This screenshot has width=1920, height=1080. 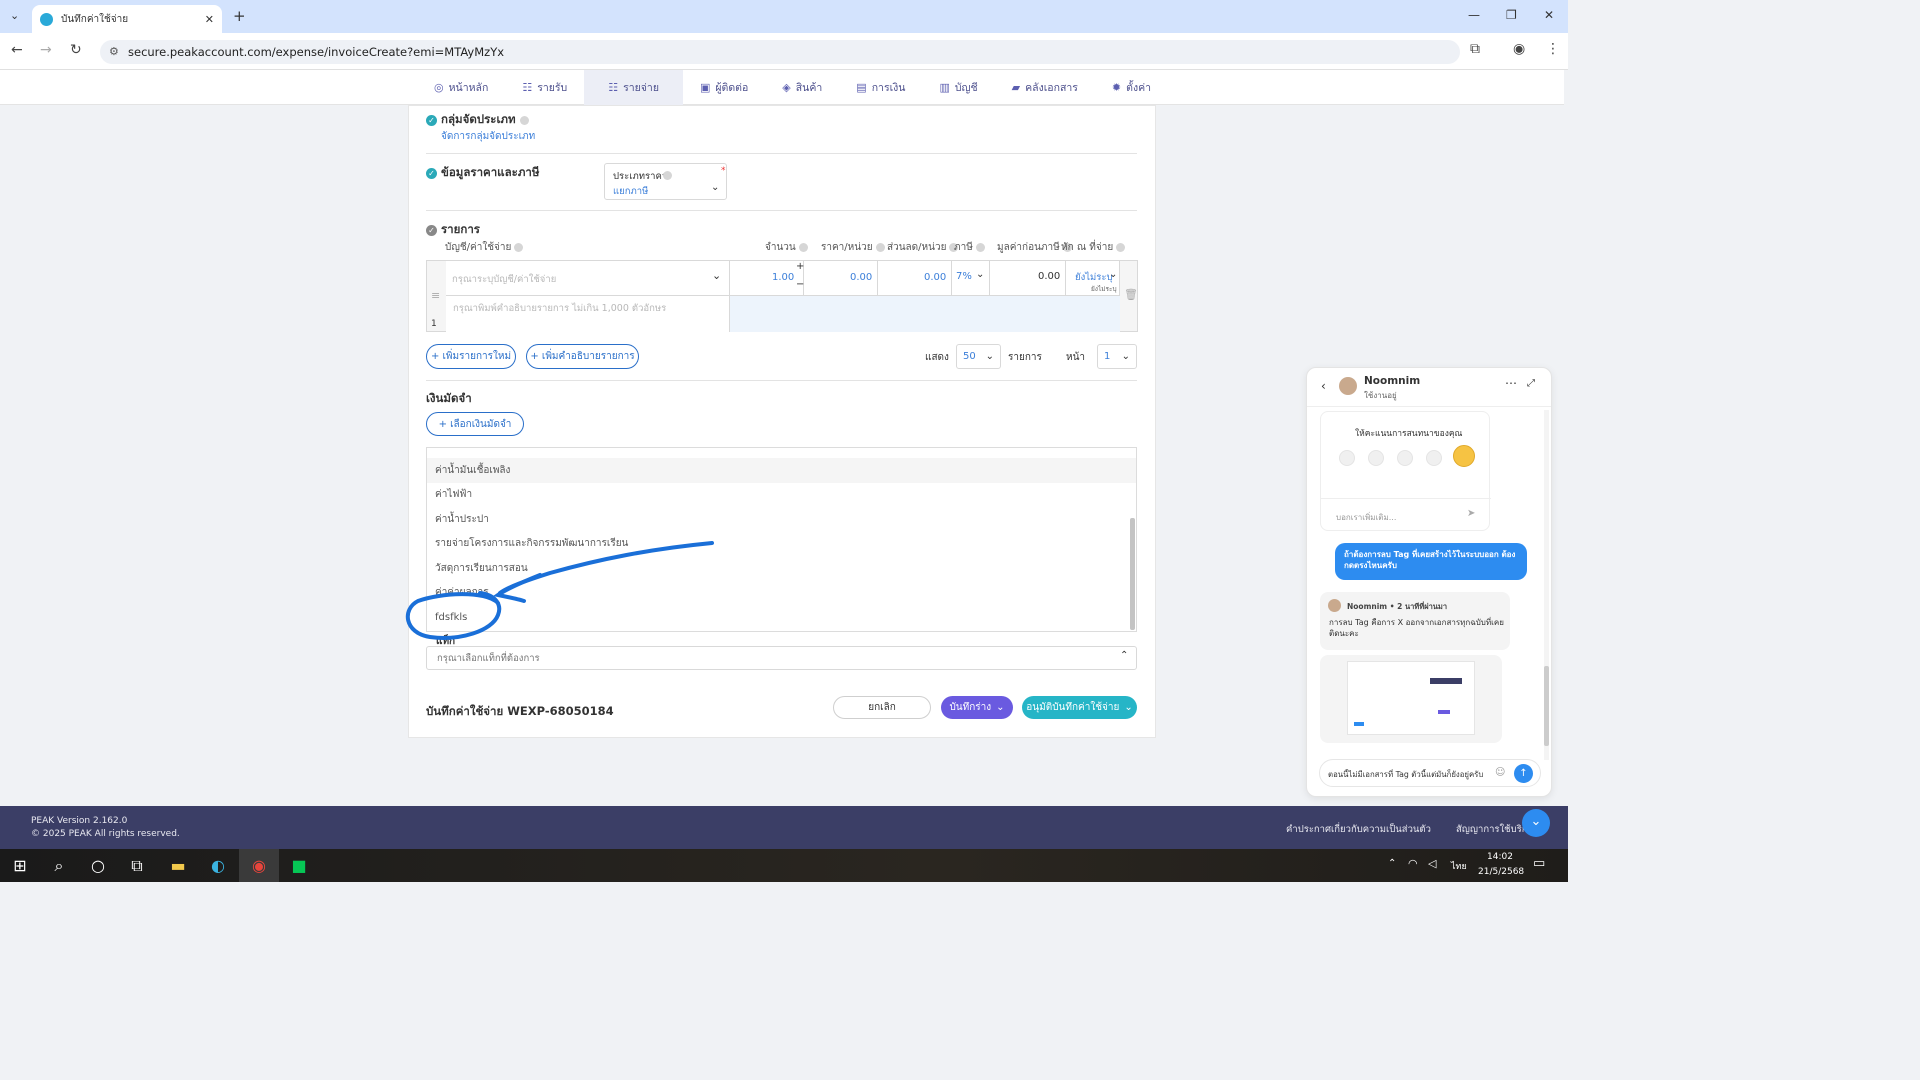 What do you see at coordinates (977, 707) in the screenshot?
I see `save-draft-button: บันทึกร่าง ⌄` at bounding box center [977, 707].